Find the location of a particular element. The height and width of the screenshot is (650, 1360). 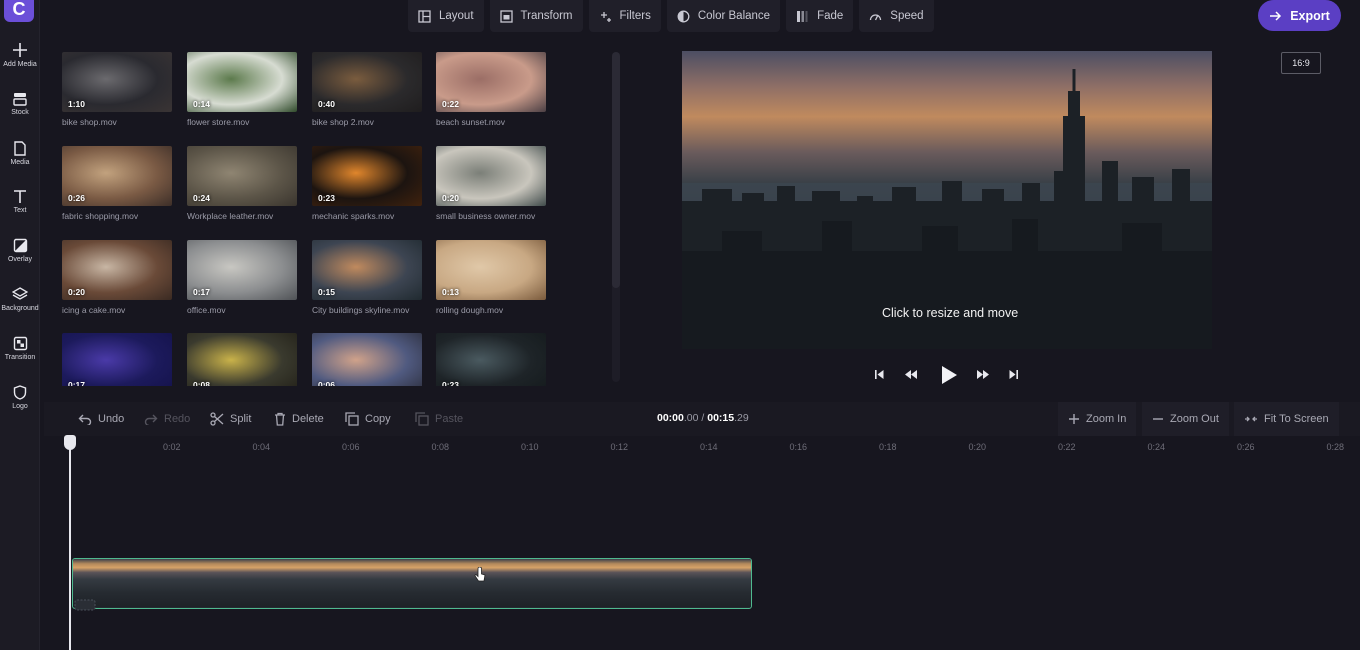

media-scrollbar-thumb is located at coordinates (616, 170).